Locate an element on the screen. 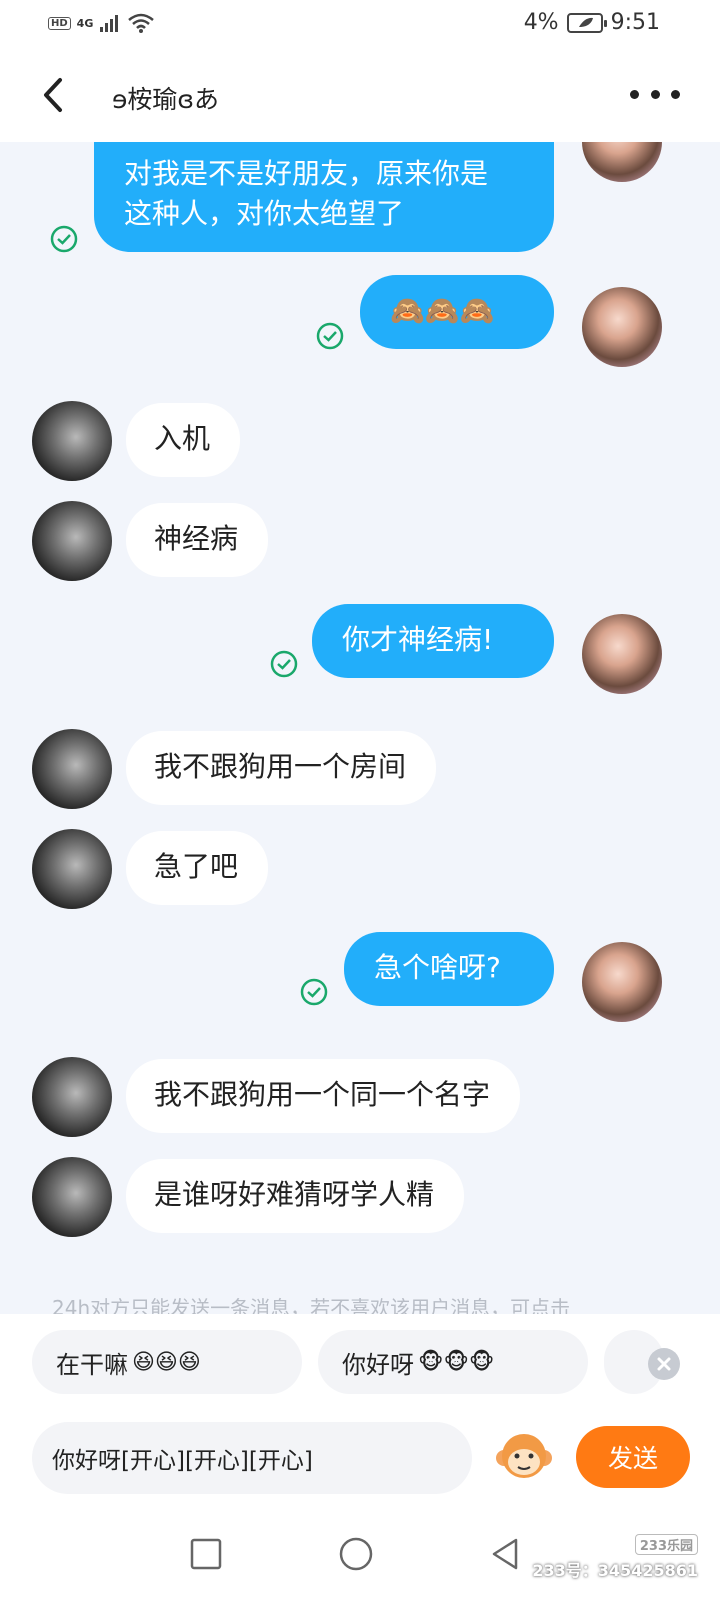  message-text: 急个啥呀? is located at coordinates (437, 967).